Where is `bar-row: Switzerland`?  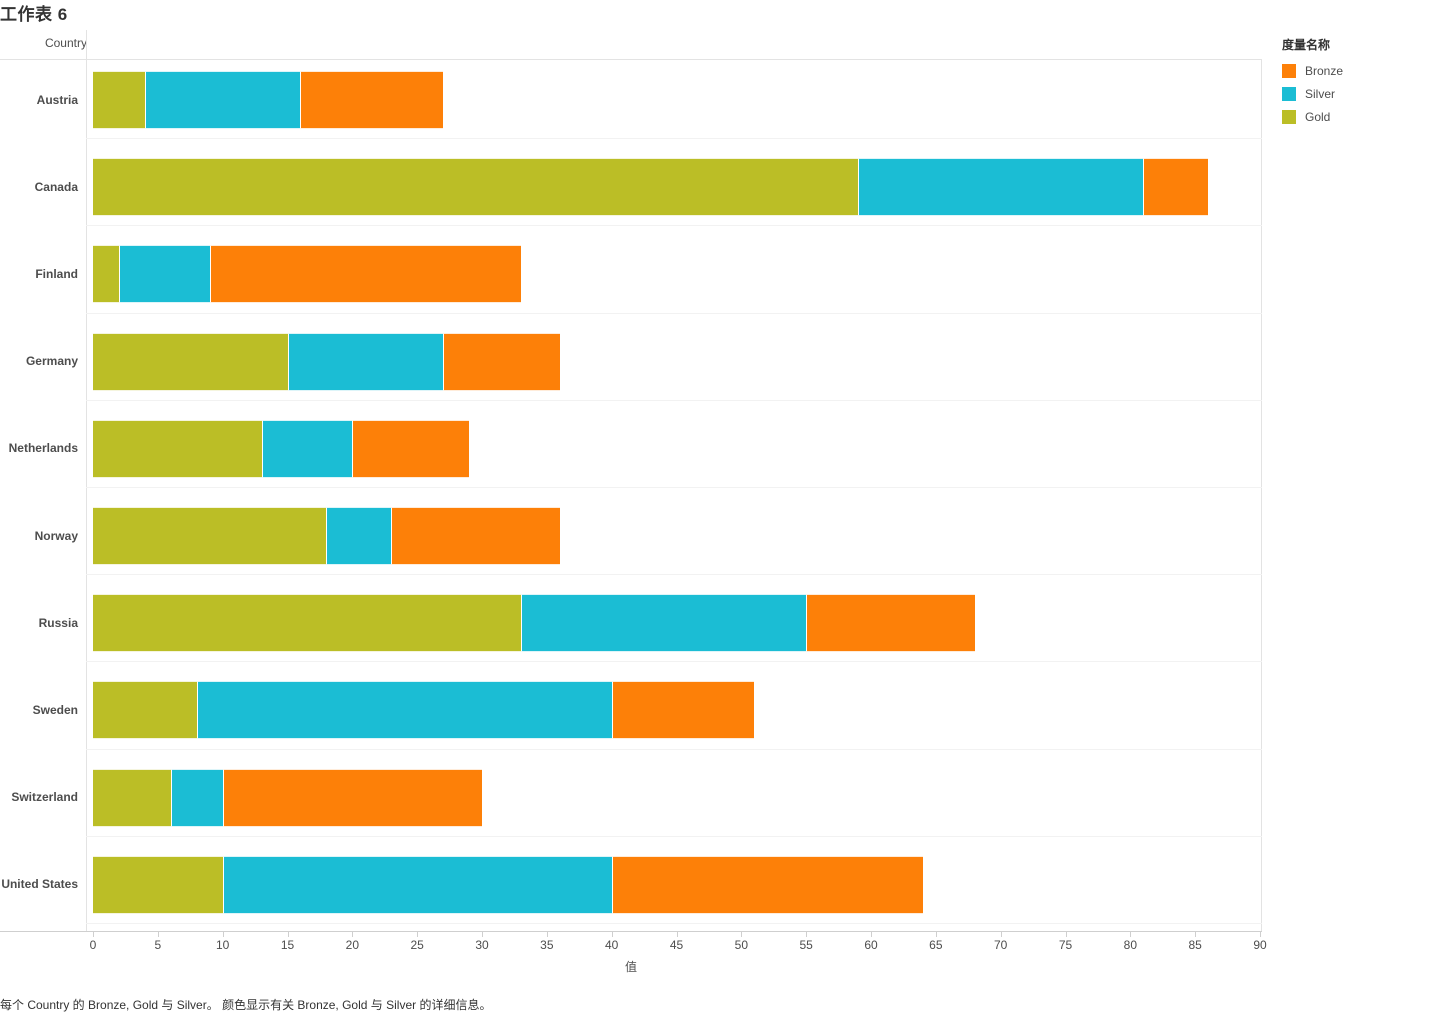
bar-row: Switzerland is located at coordinates (631, 797).